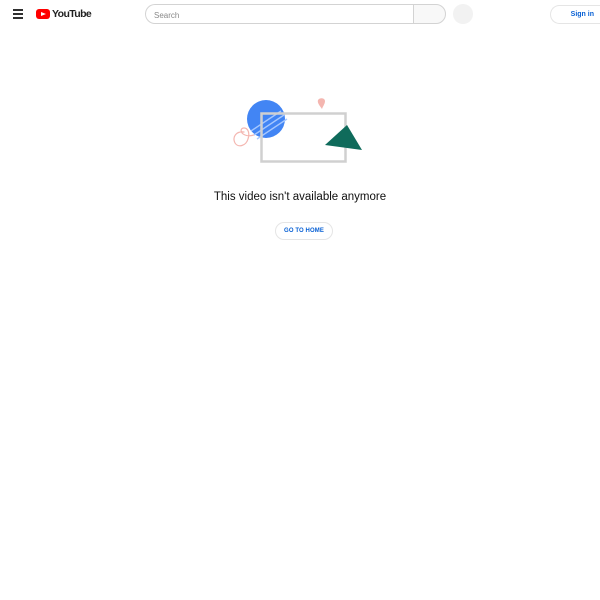 Image resolution: width=600 pixels, height=600 pixels. I want to click on go-to-home-button: GO TO HOME, so click(304, 231).